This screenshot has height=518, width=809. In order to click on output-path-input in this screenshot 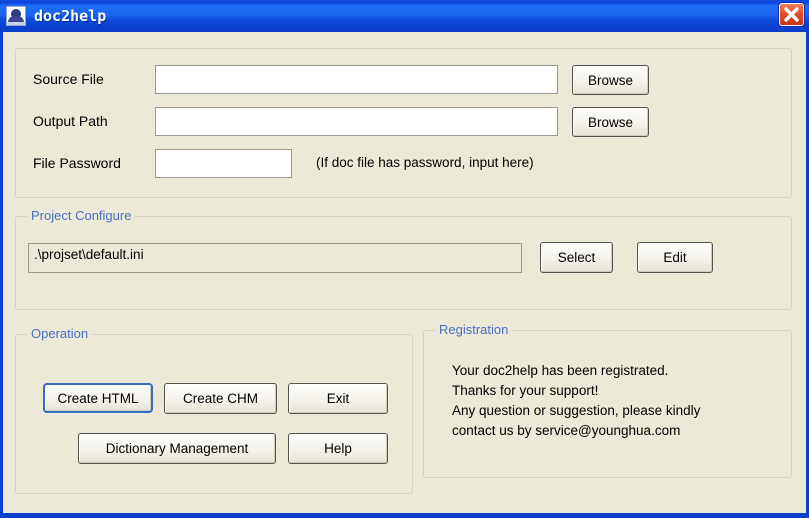, I will do `click(356, 121)`.